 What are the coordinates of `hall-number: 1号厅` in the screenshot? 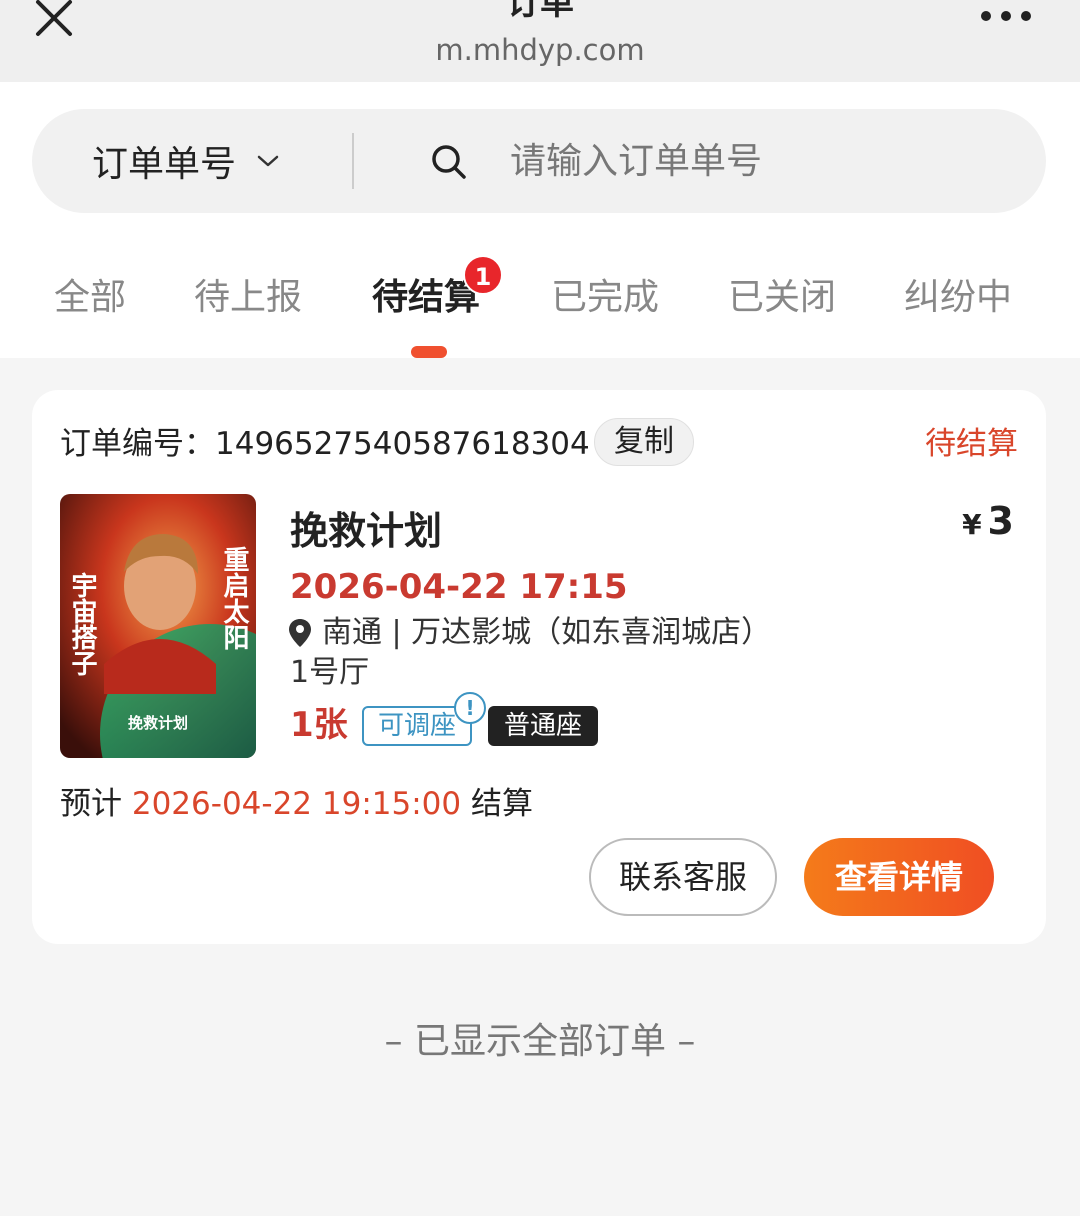 It's located at (330, 672).